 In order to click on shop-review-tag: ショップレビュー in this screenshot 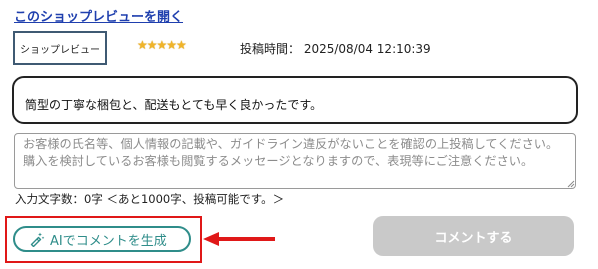, I will do `click(60, 48)`.